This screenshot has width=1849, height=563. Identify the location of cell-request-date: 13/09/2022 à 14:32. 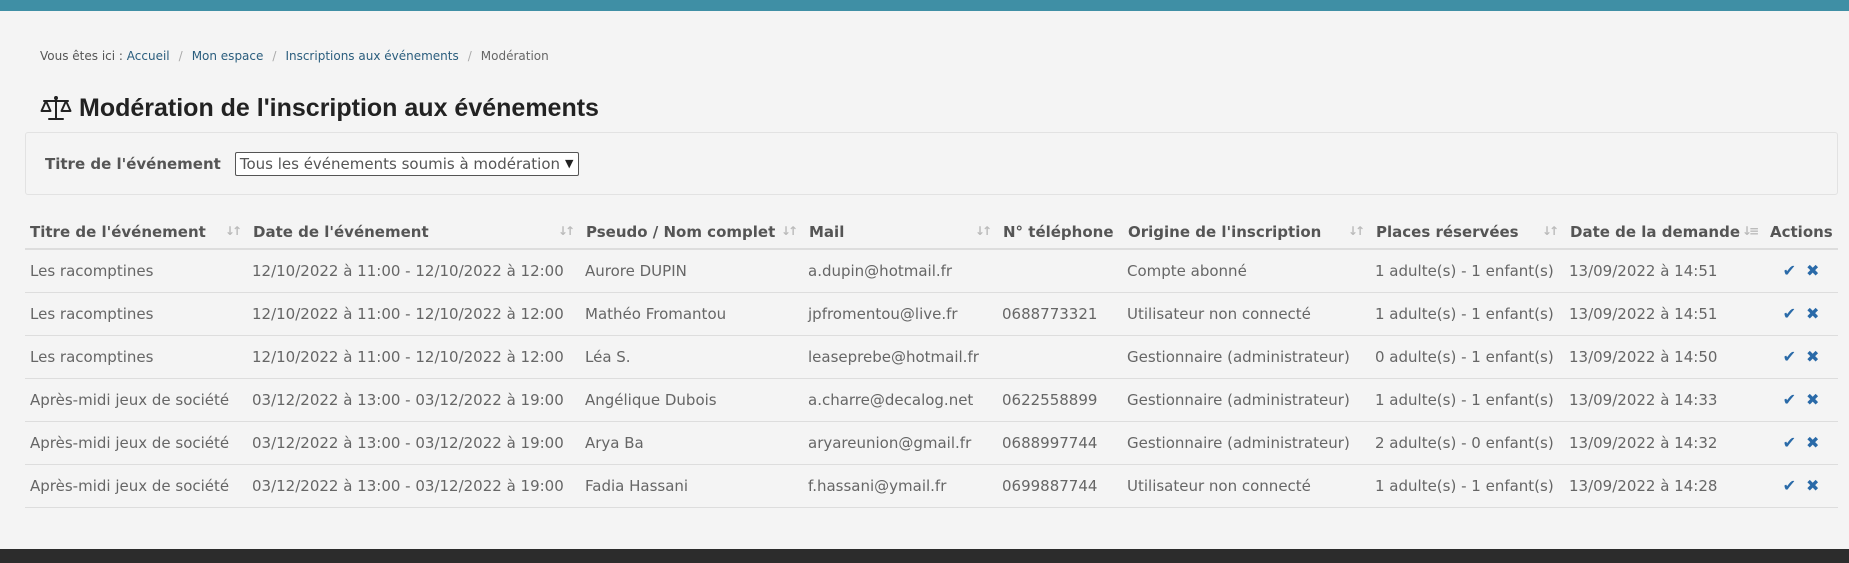
(1664, 443).